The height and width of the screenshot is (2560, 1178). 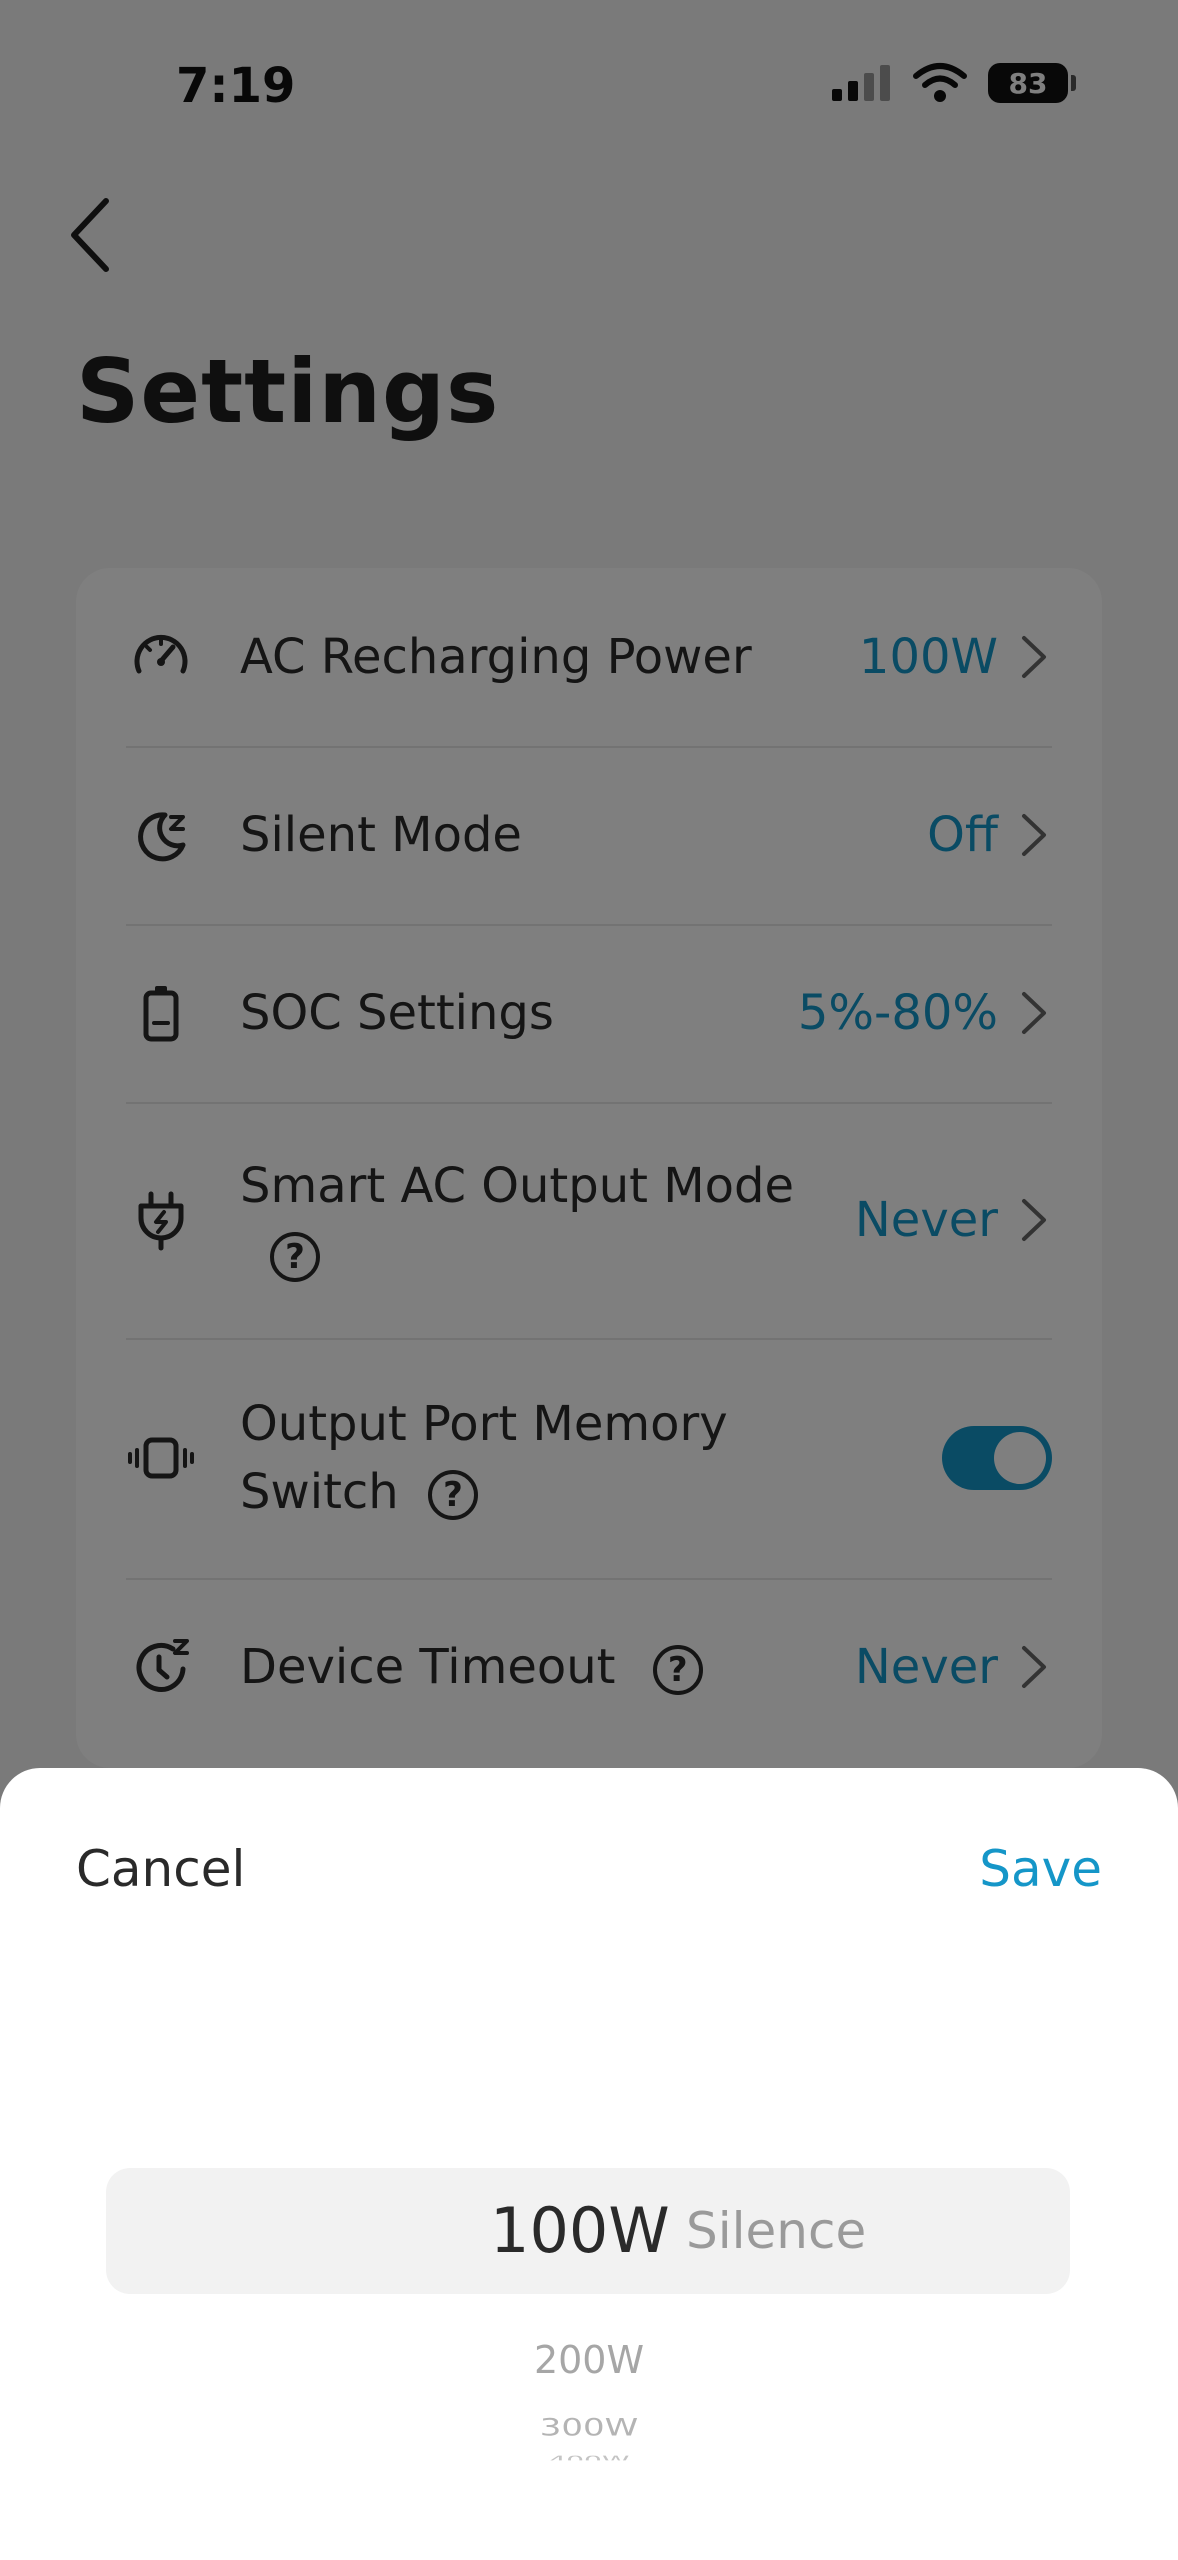 I want to click on picker-option: 300W, so click(x=589, y=2428).